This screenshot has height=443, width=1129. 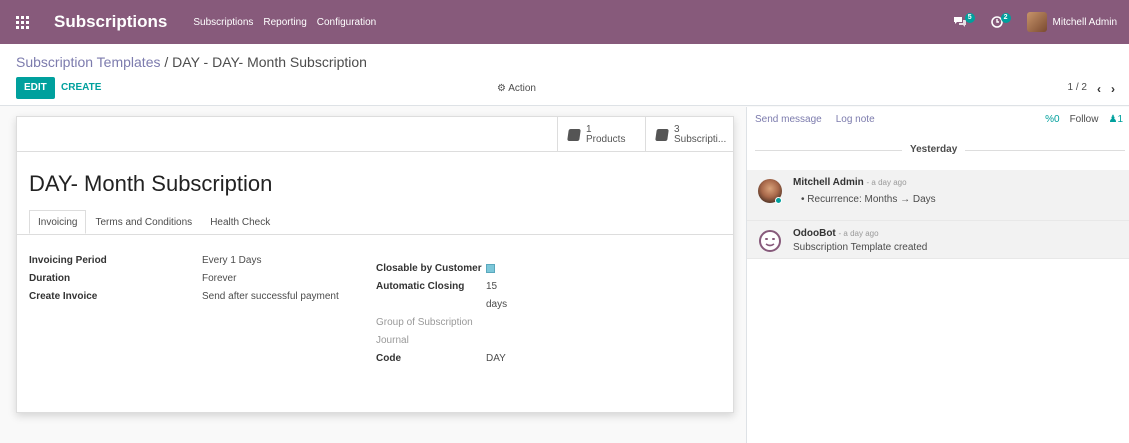 What do you see at coordinates (63, 296) in the screenshot?
I see `create-invoice-label: Create Invoice` at bounding box center [63, 296].